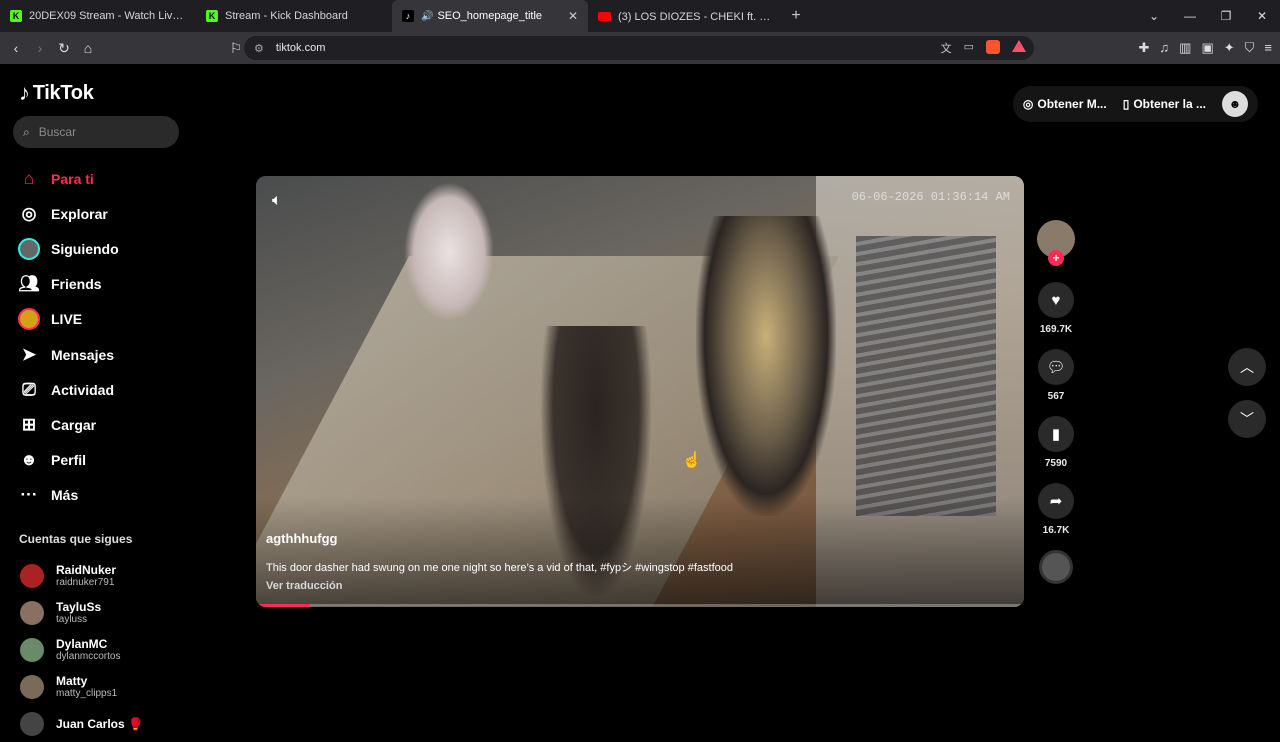 This screenshot has width=1280, height=742. What do you see at coordinates (1056, 530) in the screenshot?
I see `share-count: 16.7K` at bounding box center [1056, 530].